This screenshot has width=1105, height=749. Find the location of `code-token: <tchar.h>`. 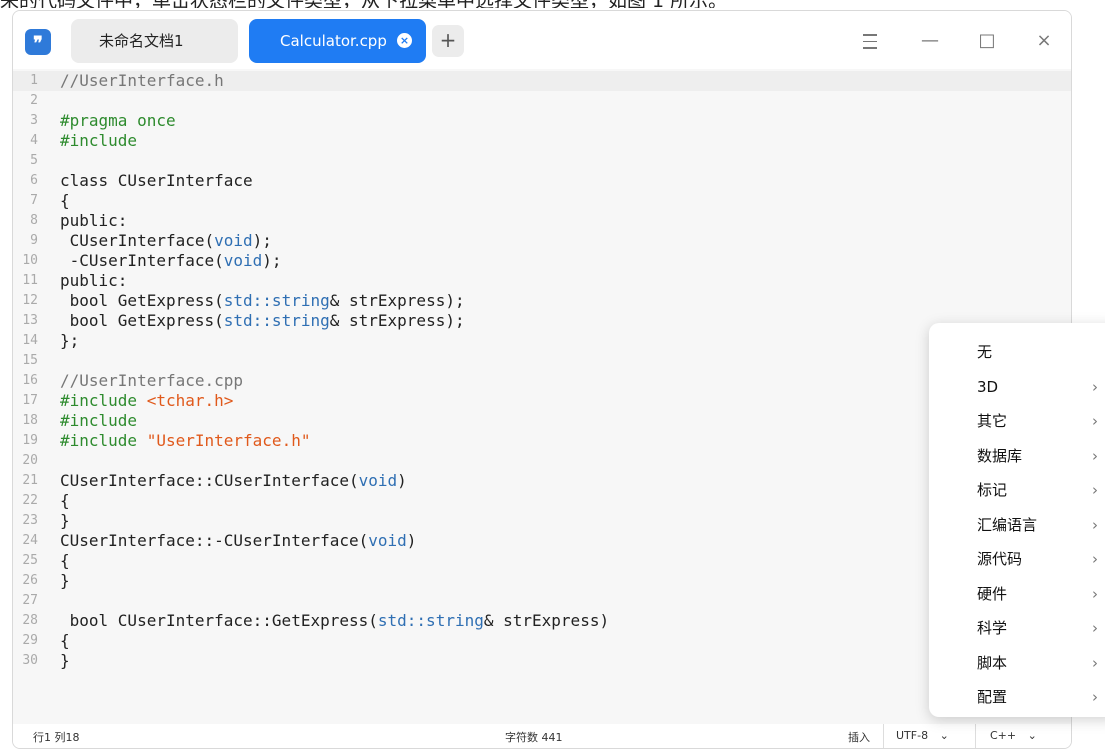

code-token: <tchar.h> is located at coordinates (190, 400).